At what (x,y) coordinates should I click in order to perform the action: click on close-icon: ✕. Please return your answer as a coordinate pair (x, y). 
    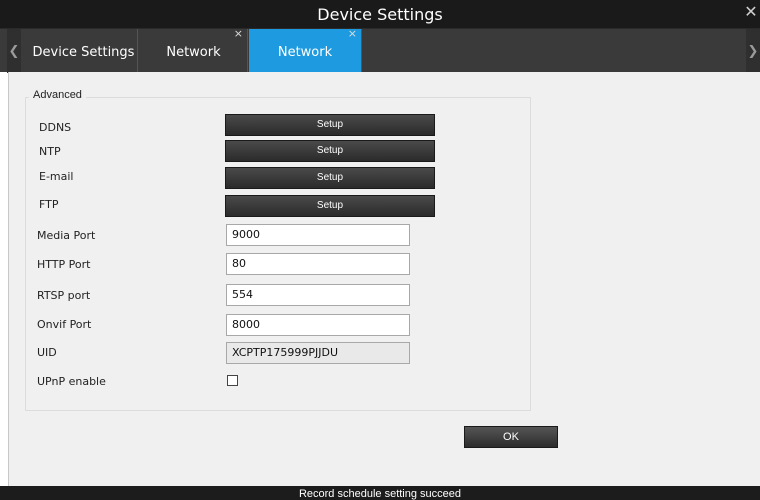
    Looking at the image, I should click on (751, 13).